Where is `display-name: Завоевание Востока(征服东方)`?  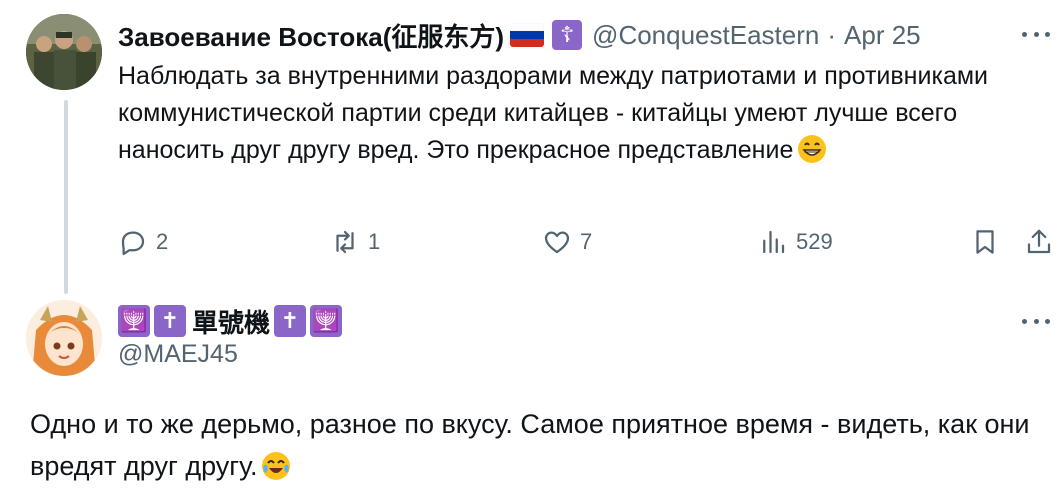
display-name: Завоевание Востока(征服东方) is located at coordinates (311, 35).